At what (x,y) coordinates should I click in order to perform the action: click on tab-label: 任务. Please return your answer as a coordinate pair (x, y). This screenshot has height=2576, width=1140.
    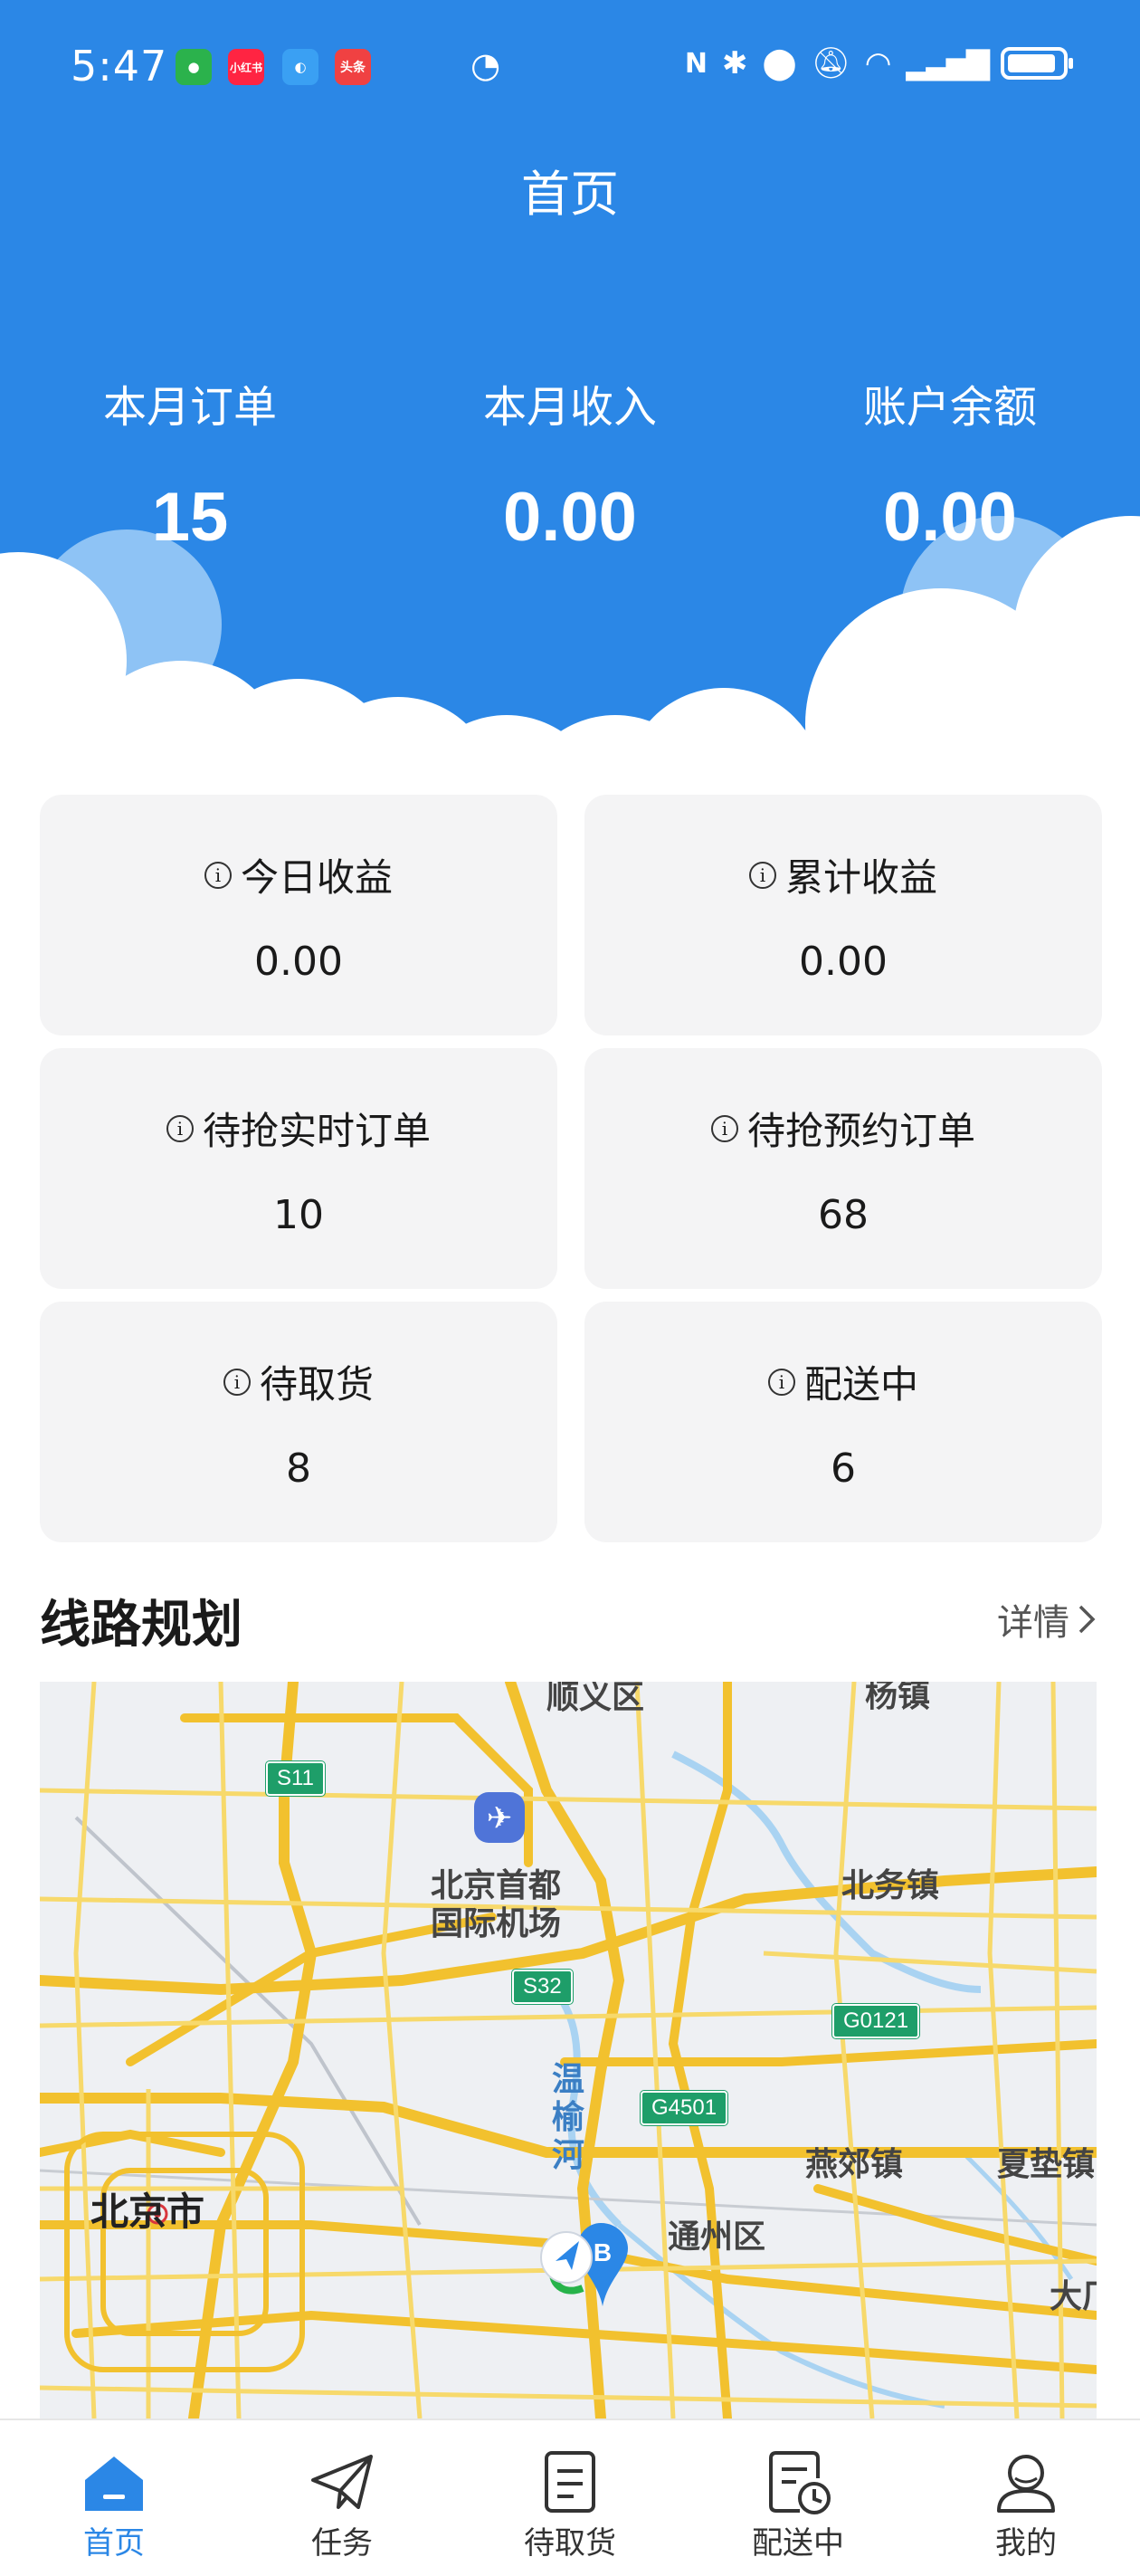
    Looking at the image, I should click on (342, 2544).